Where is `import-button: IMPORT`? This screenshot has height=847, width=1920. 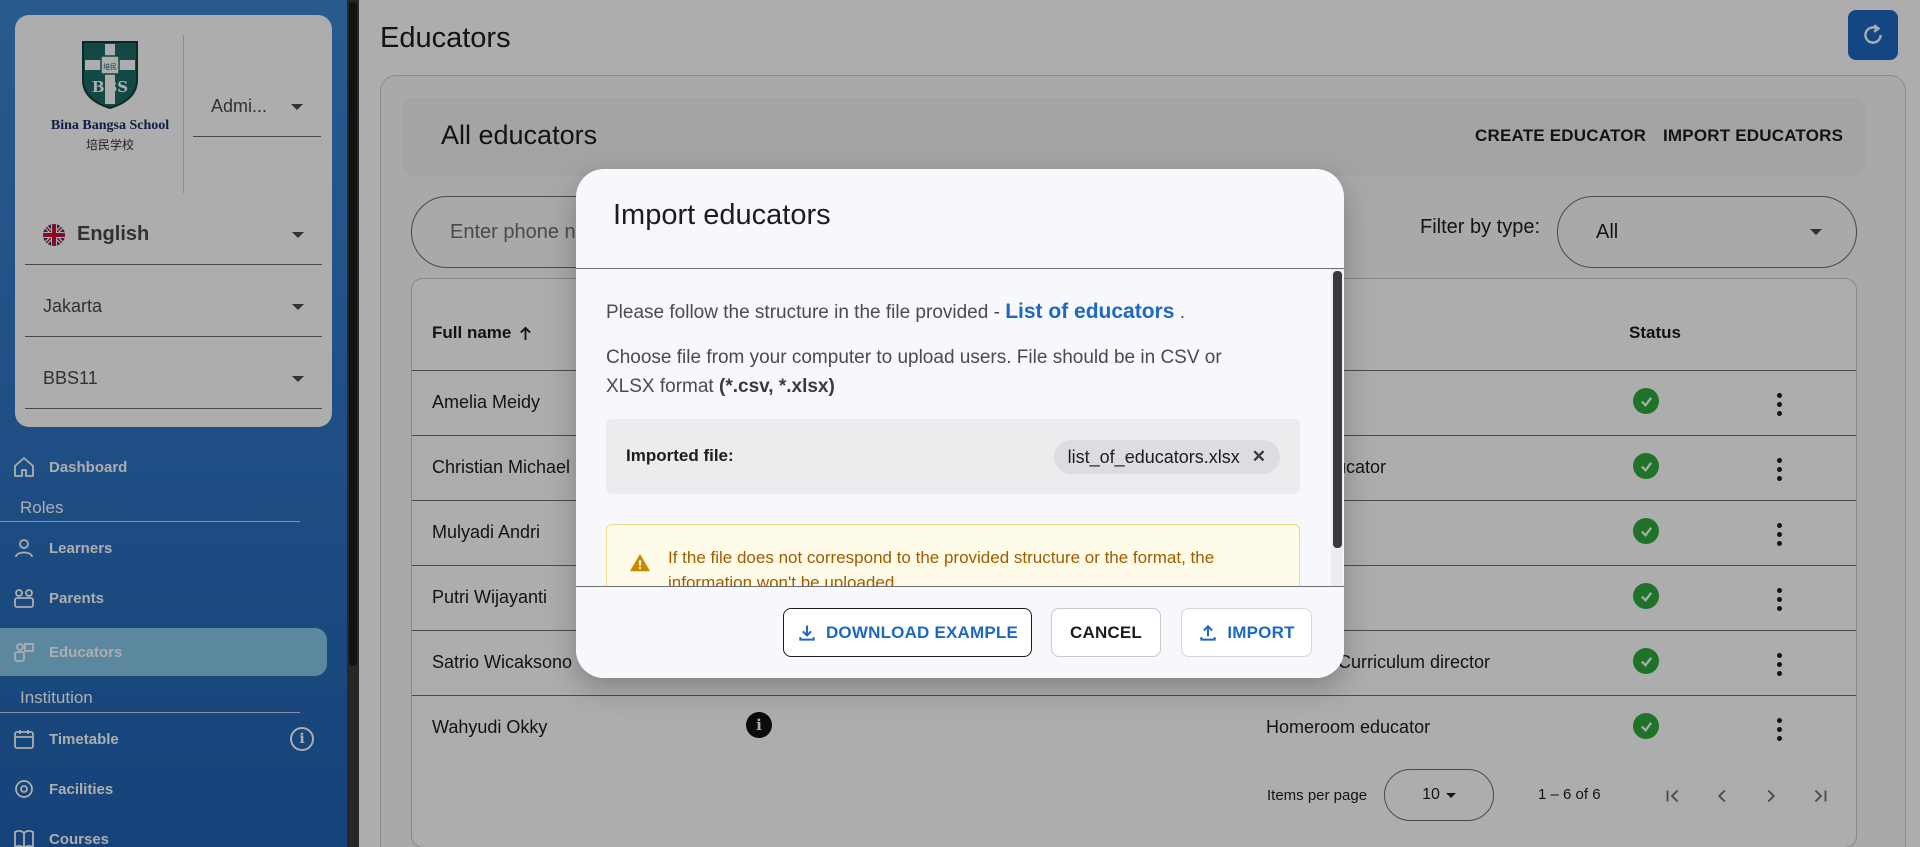
import-button: IMPORT is located at coordinates (1246, 632).